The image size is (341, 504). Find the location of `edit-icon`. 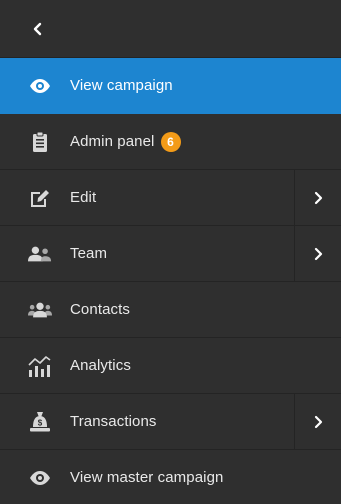

edit-icon is located at coordinates (40, 198).